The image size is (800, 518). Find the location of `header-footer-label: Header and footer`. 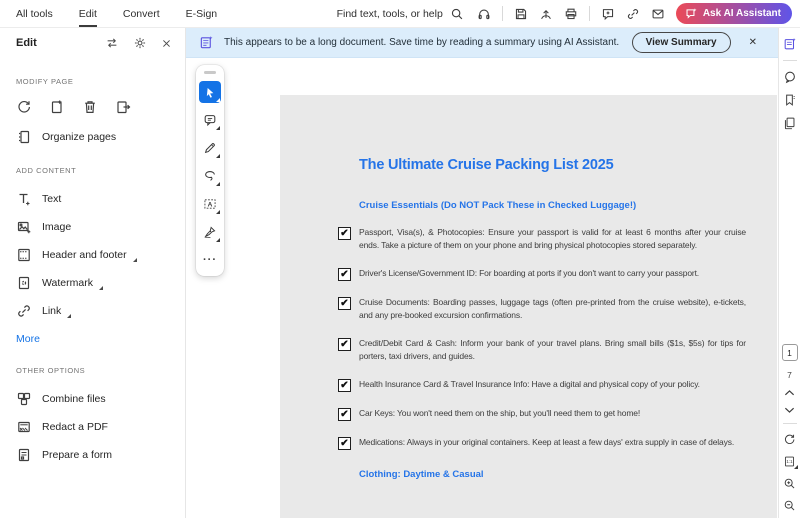

header-footer-label: Header and footer is located at coordinates (84, 255).